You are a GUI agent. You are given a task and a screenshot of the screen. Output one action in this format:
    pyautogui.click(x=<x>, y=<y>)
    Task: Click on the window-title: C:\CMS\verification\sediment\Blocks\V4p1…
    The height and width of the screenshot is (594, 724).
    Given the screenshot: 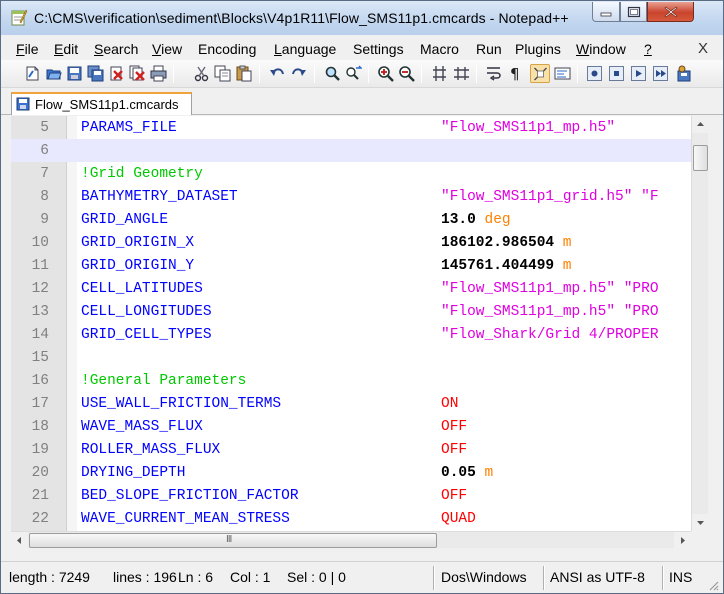 What is the action you would take?
    pyautogui.click(x=301, y=18)
    